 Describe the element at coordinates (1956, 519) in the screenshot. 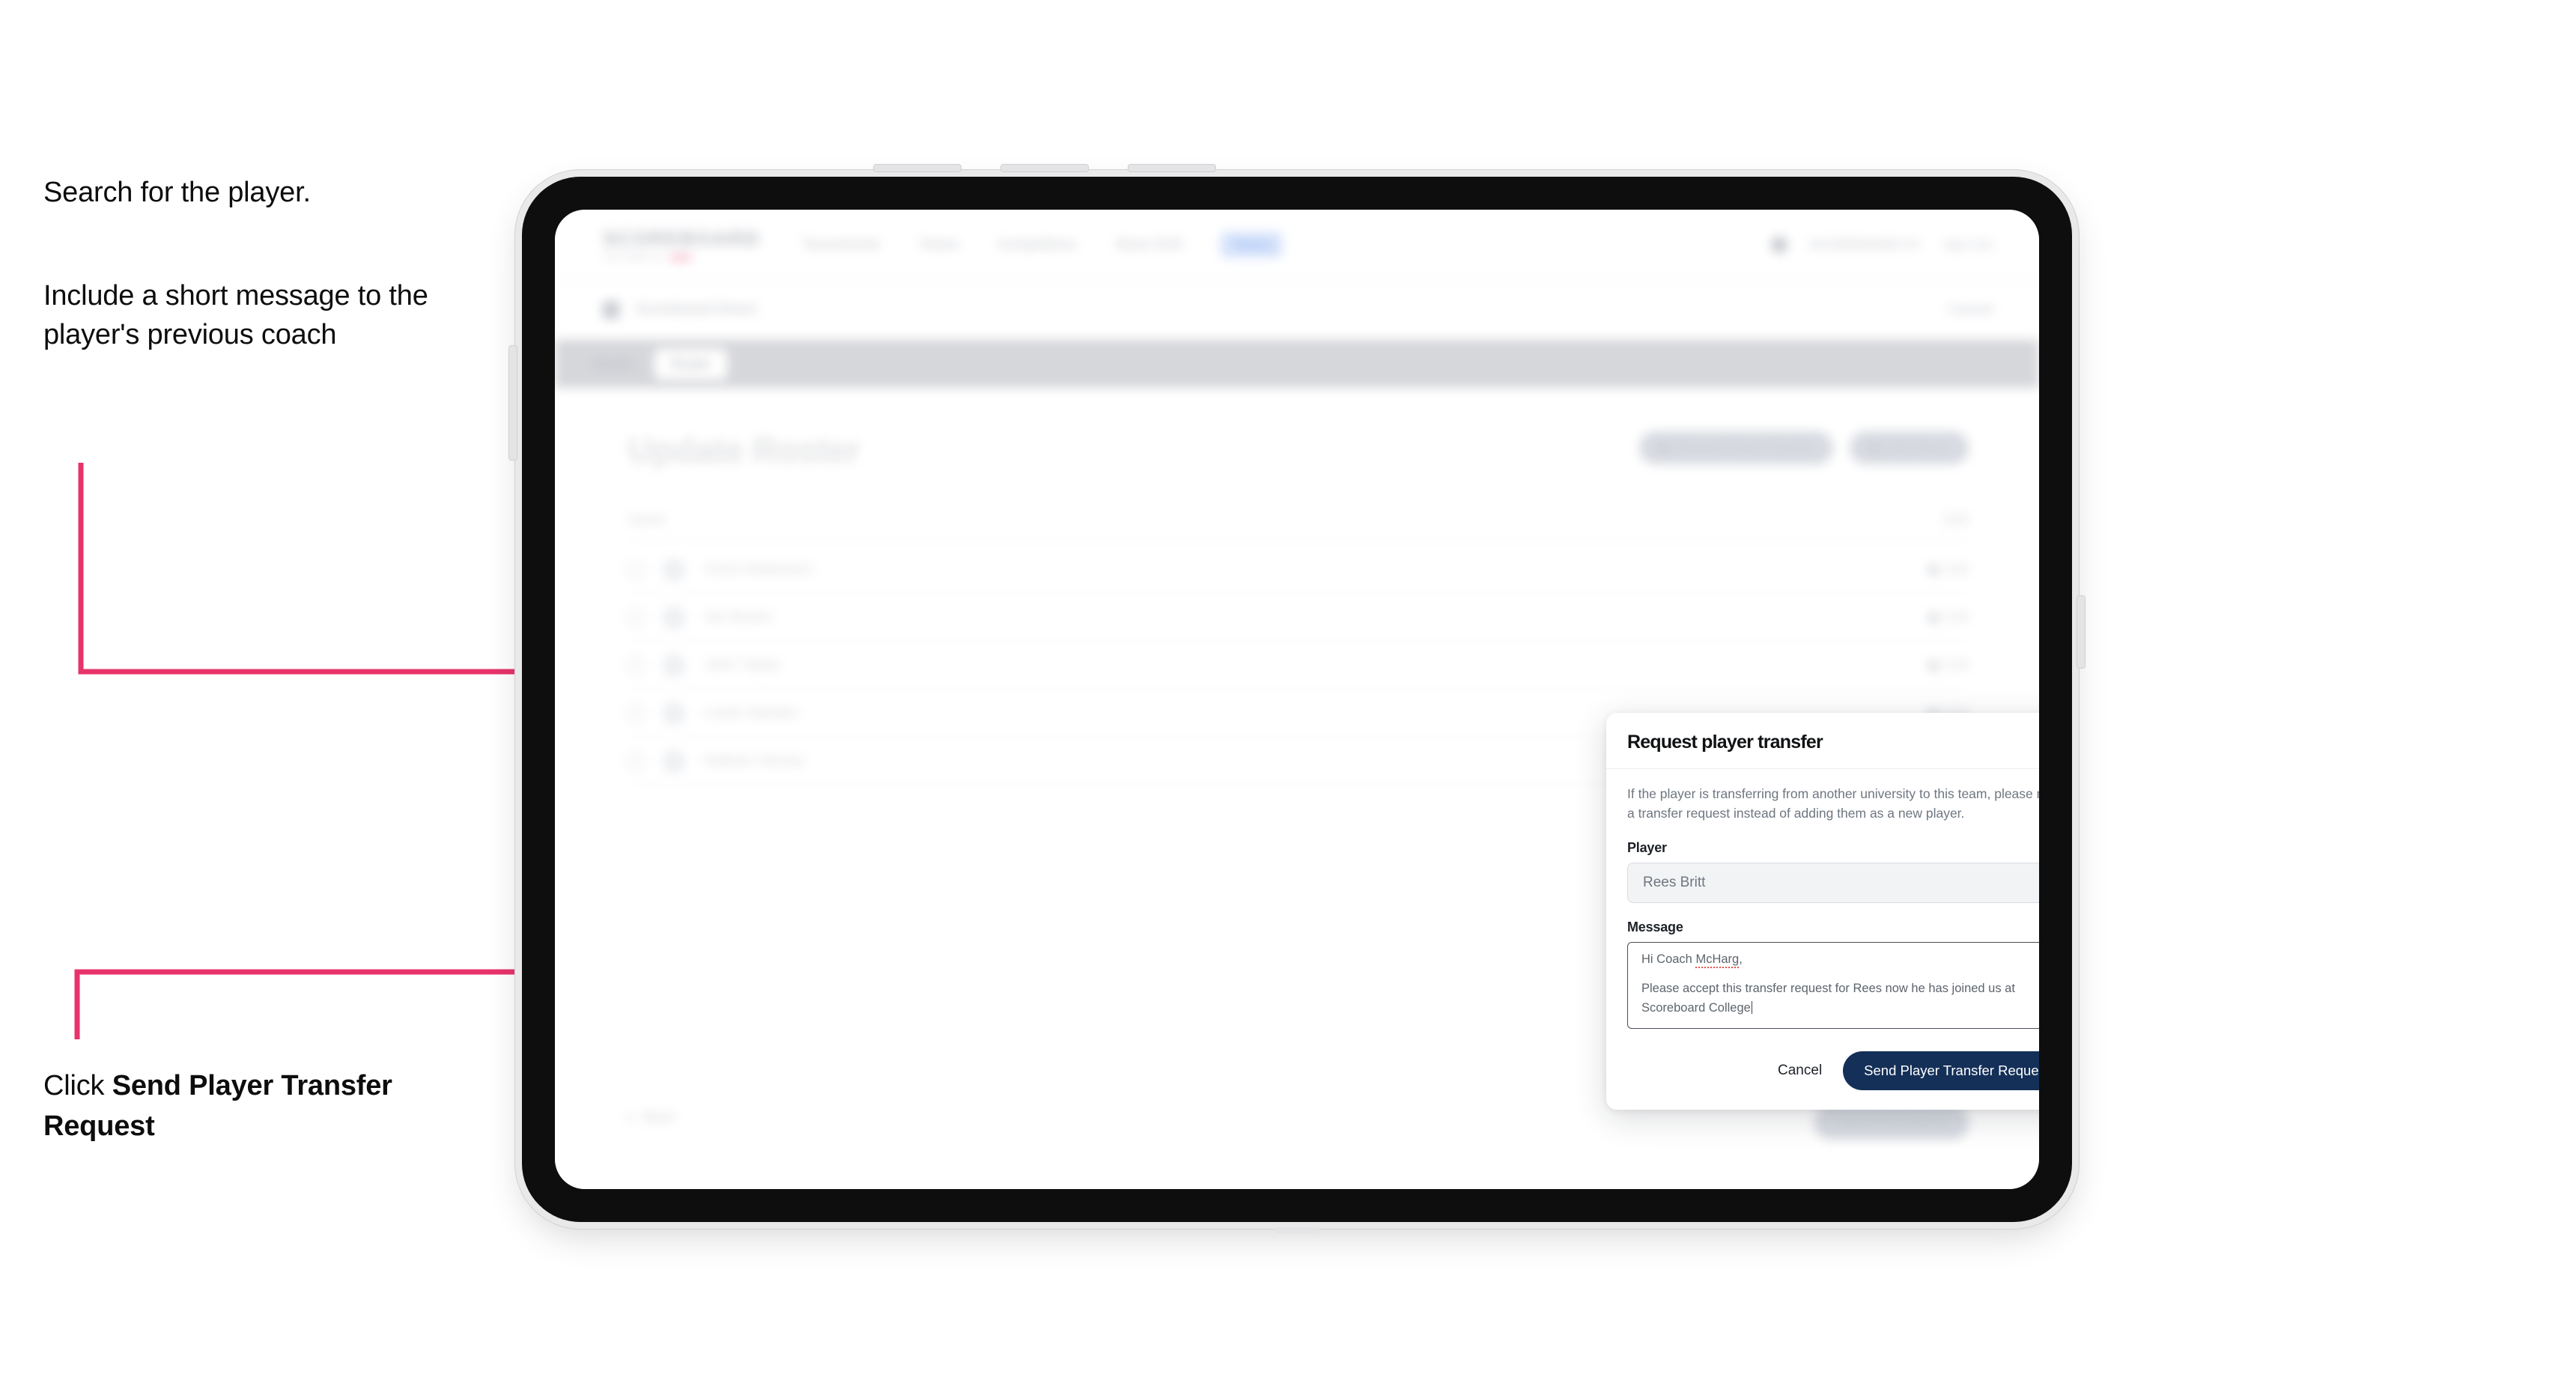

I see `column-header-edit: Edit` at that location.